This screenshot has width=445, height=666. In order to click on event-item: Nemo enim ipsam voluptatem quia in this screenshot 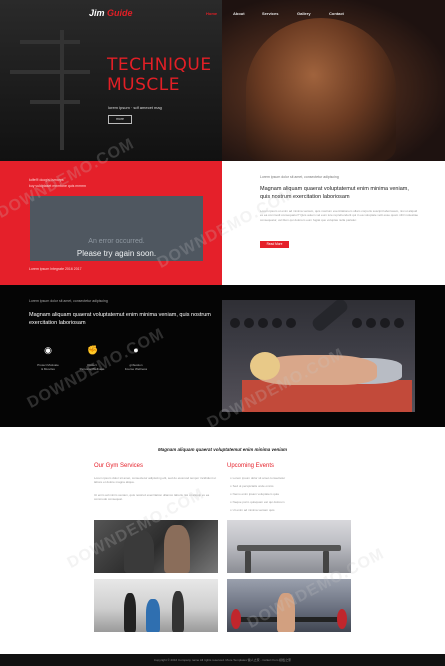, I will do `click(290, 494)`.